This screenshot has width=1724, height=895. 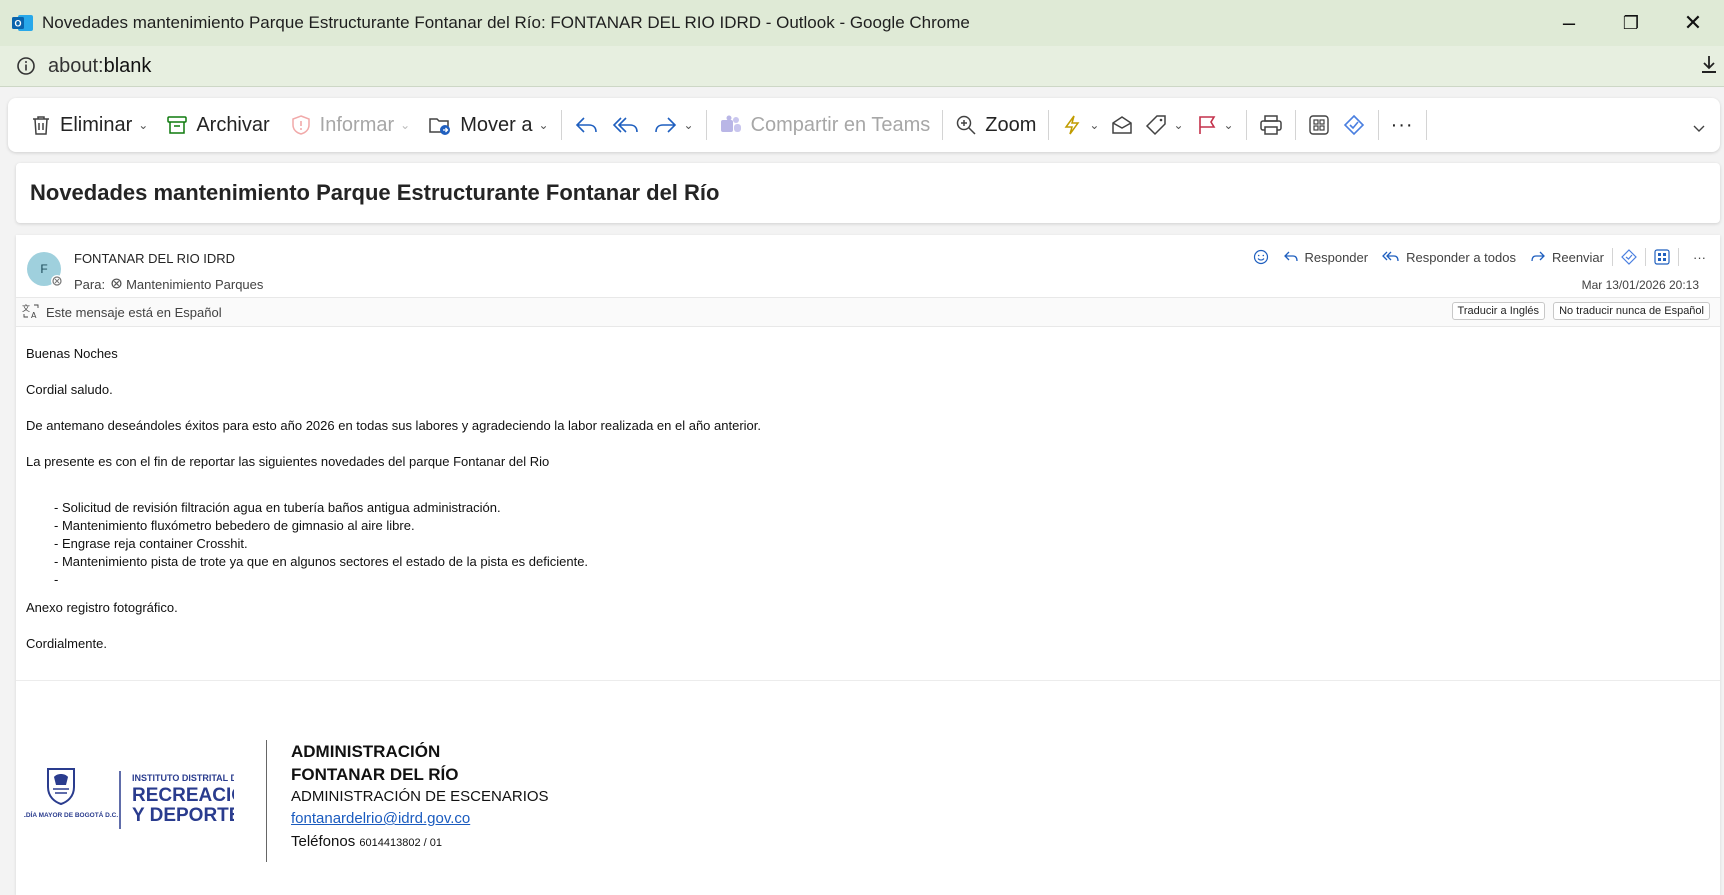 I want to click on presence-icon, so click(x=57, y=281).